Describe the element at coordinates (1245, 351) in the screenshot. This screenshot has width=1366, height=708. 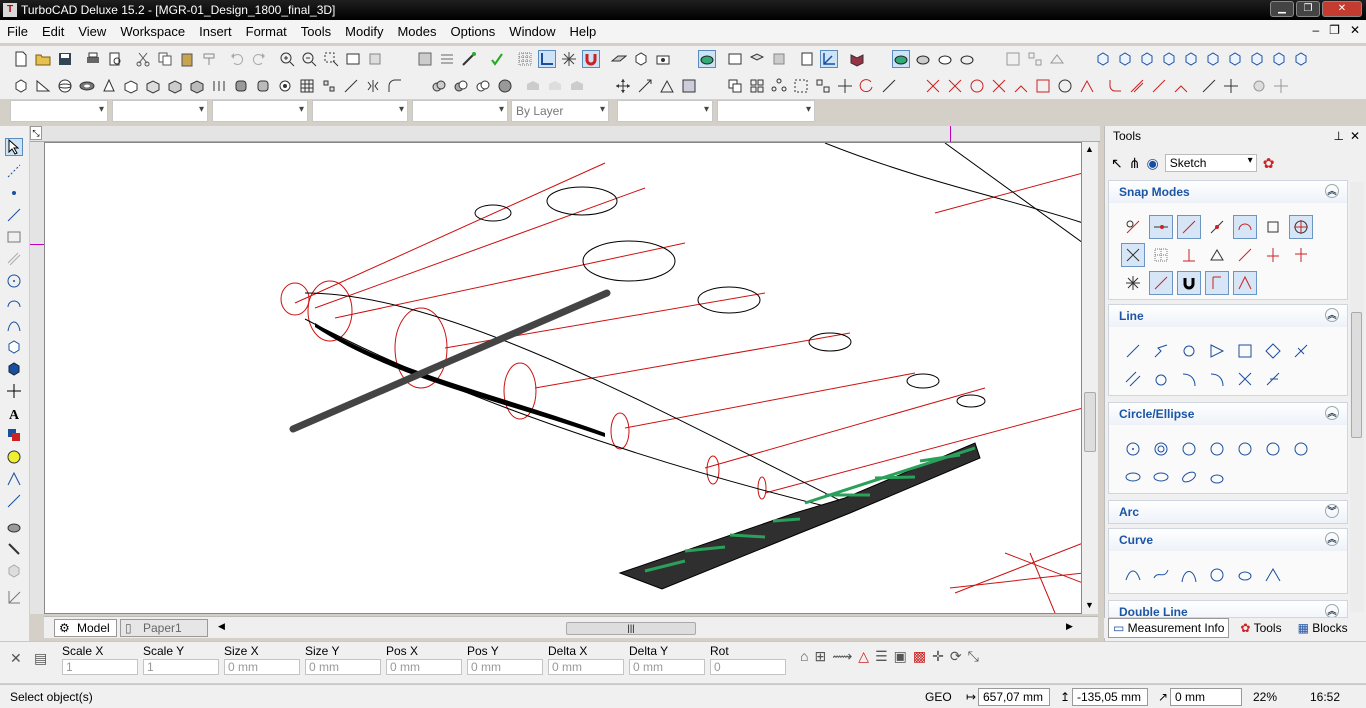
I see `rectangle-line-icon` at that location.